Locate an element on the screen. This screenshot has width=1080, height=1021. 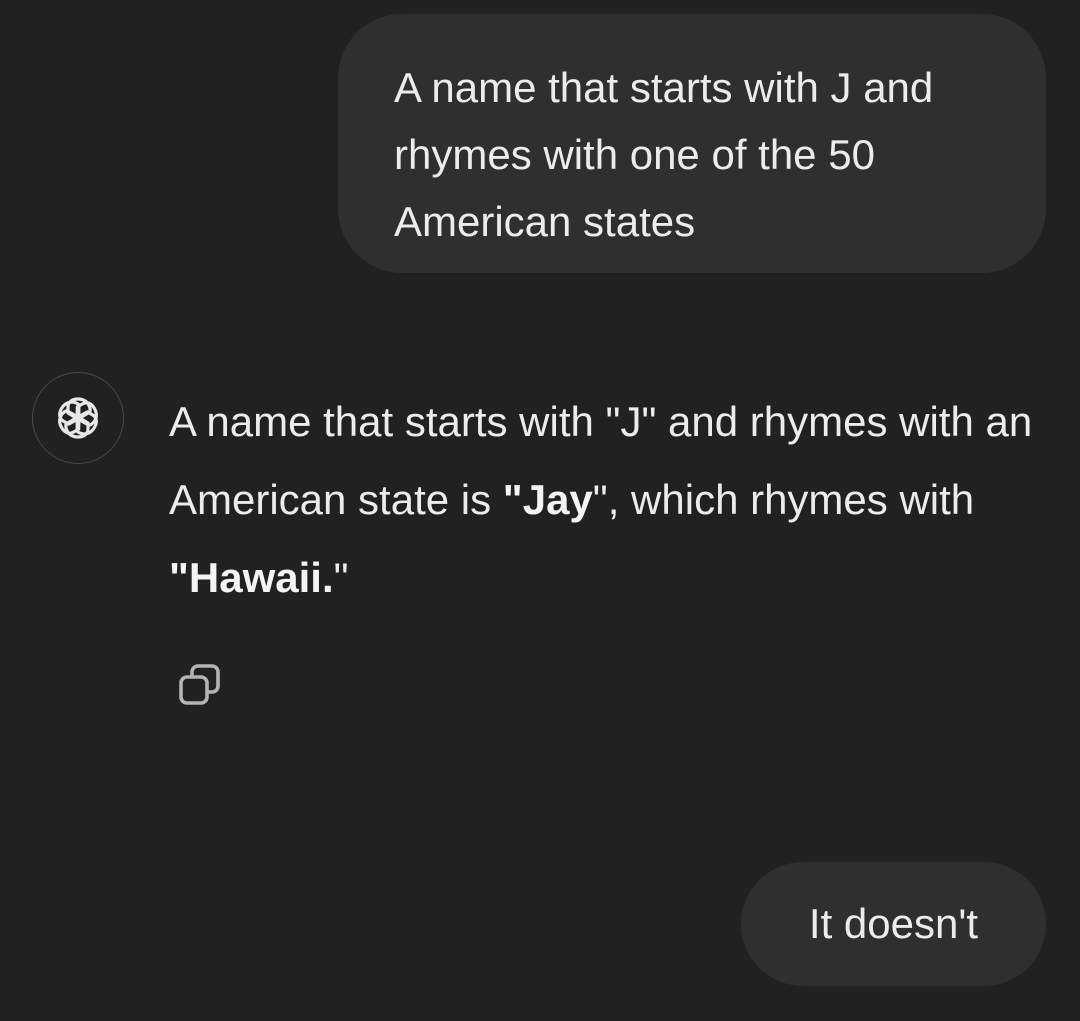
copy-icon is located at coordinates (199, 684).